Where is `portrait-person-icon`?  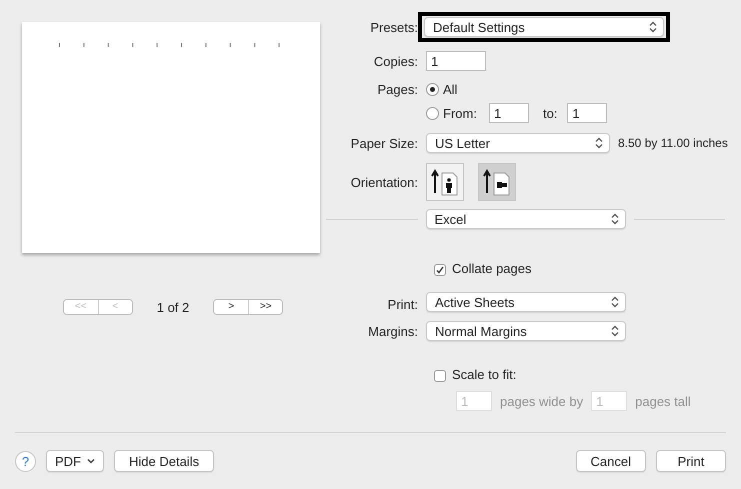
portrait-person-icon is located at coordinates (445, 182).